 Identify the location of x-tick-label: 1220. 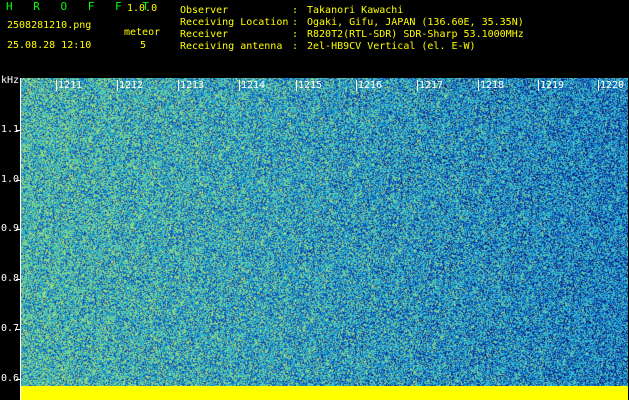
(611, 85).